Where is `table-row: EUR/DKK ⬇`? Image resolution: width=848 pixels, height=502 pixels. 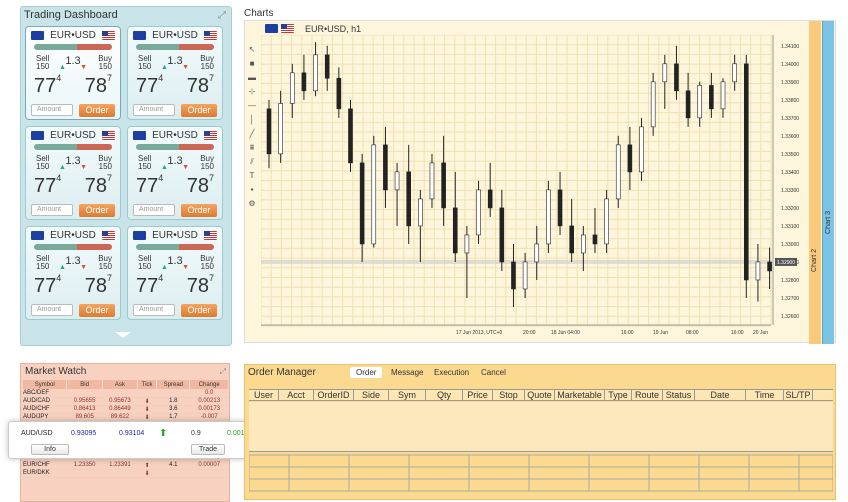
table-row: EUR/DKK ⬇ is located at coordinates (126, 473).